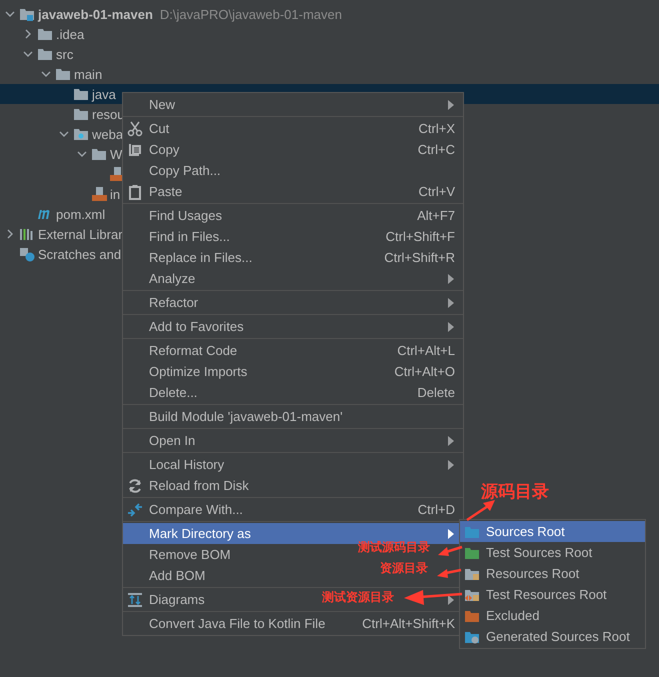 The image size is (659, 677). What do you see at coordinates (251, 14) in the screenshot?
I see `project-path: D:\javaPRO\javaweb-01-maven` at bounding box center [251, 14].